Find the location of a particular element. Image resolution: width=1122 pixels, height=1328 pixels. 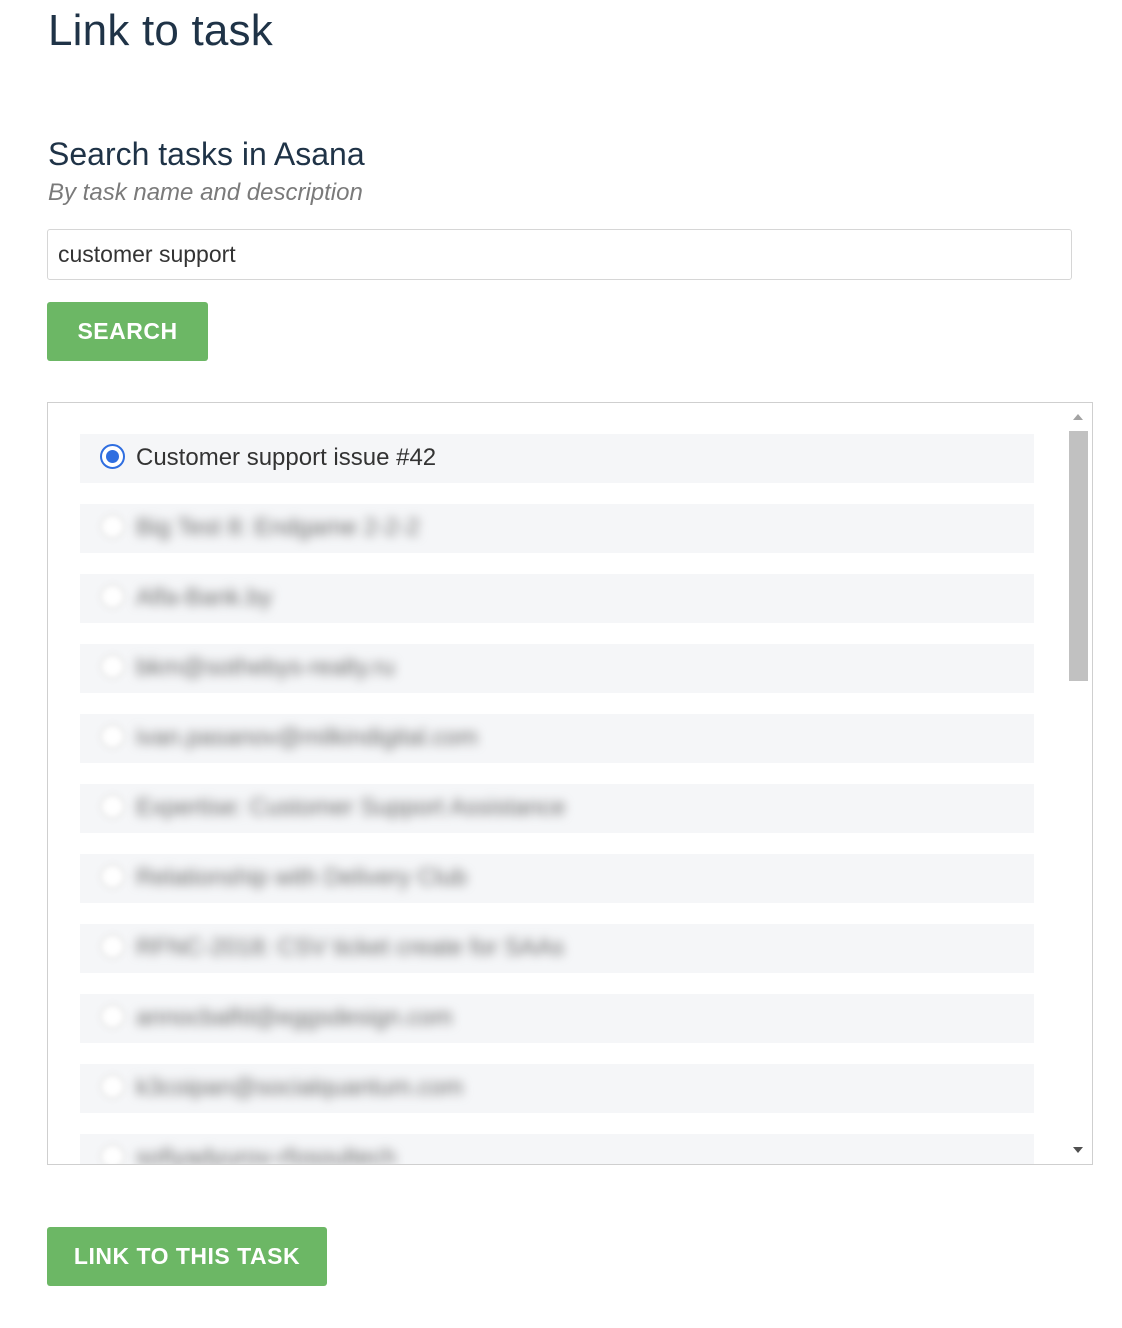

search-subheading: By task name and description is located at coordinates (205, 192).